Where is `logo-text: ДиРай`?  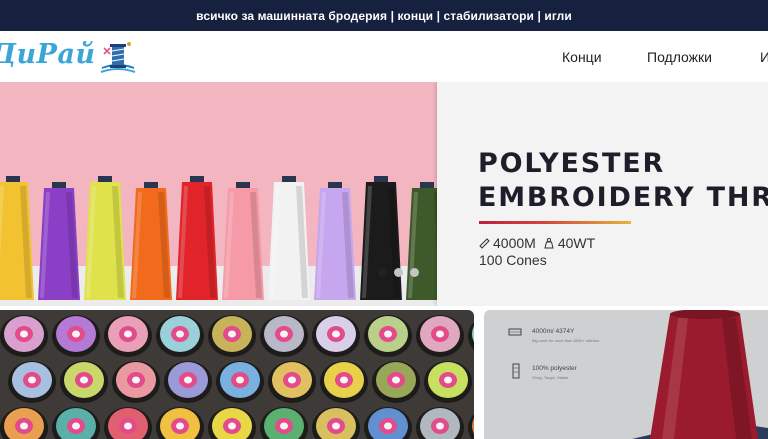 logo-text: ДиРай is located at coordinates (48, 54).